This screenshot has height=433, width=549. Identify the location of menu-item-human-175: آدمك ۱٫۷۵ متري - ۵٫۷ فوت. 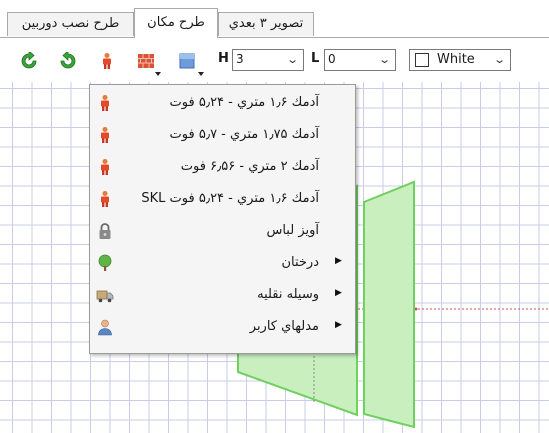
(222, 135).